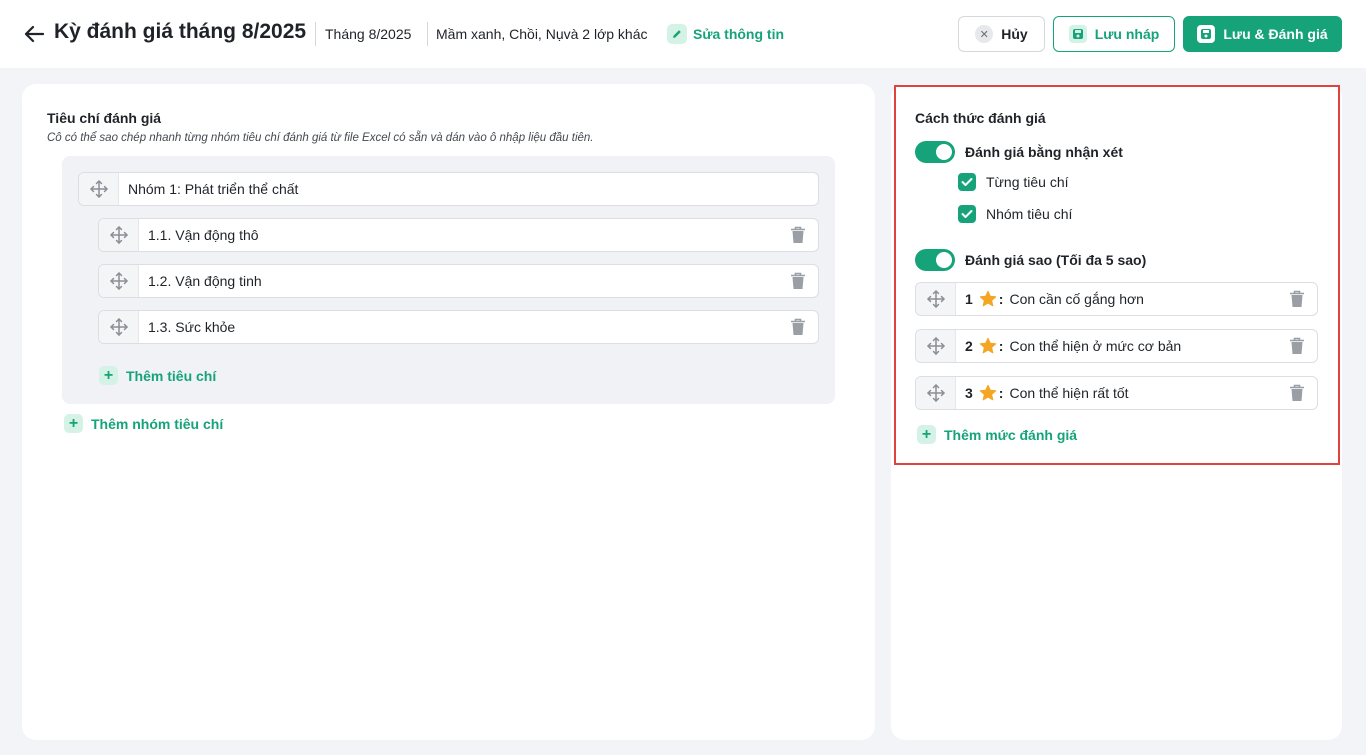  Describe the element at coordinates (458, 281) in the screenshot. I see `criteria-item-row: 1.2. Vận động tinh` at that location.